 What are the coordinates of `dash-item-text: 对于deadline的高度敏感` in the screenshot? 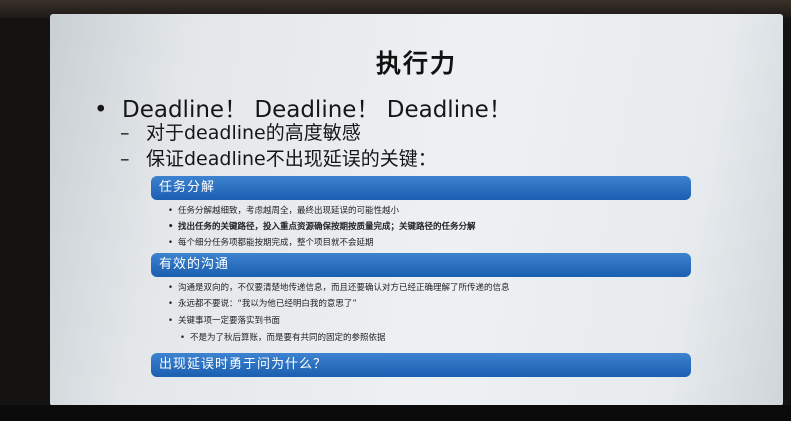 It's located at (253, 133).